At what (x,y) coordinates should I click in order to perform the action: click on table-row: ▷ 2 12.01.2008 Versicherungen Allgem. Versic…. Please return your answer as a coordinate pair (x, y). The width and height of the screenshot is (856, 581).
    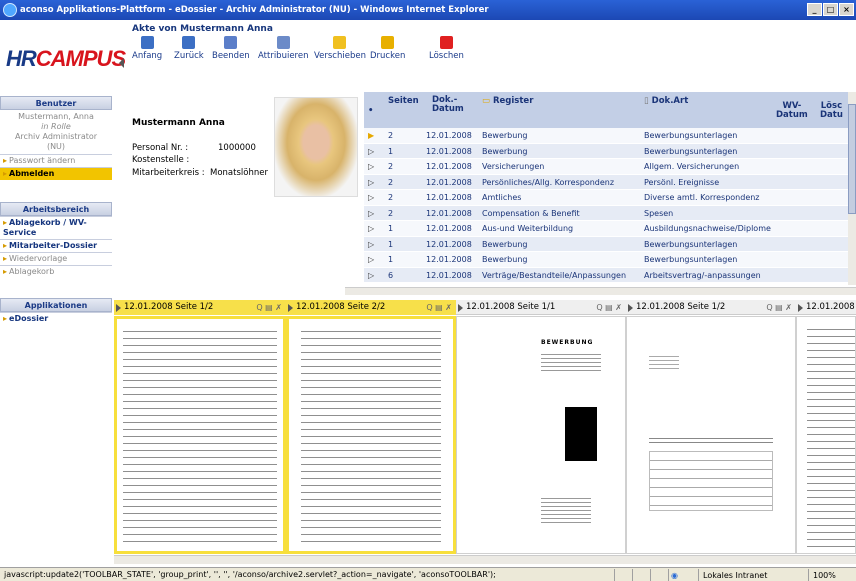
    Looking at the image, I should click on (606, 167).